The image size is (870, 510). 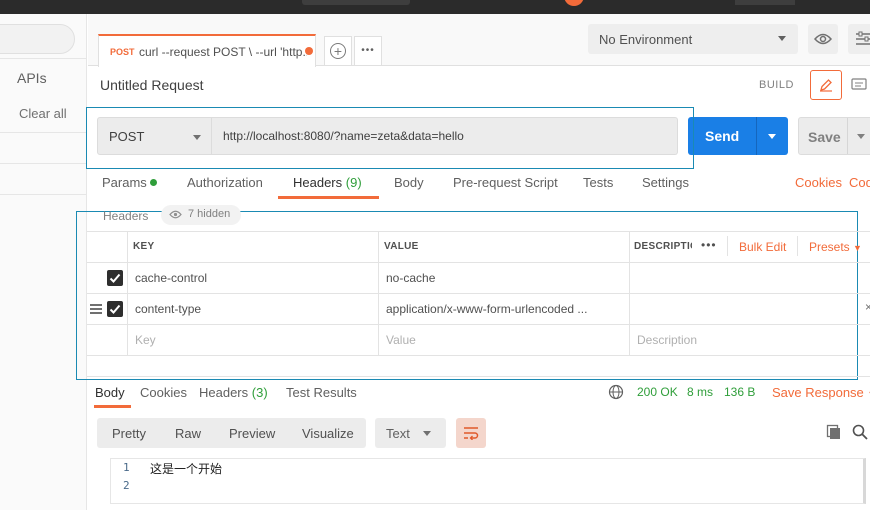 I want to click on response-tab-cookies: Cookies, so click(x=163, y=392).